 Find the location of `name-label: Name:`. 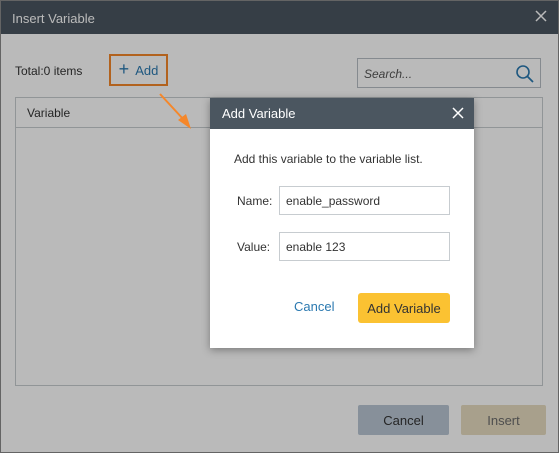

name-label: Name: is located at coordinates (255, 201).